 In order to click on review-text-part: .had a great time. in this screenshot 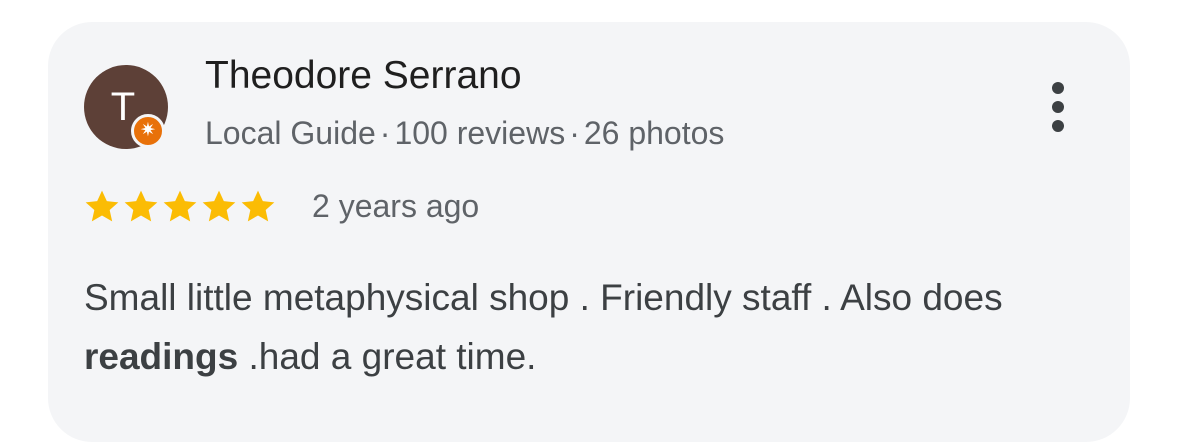, I will do `click(387, 356)`.